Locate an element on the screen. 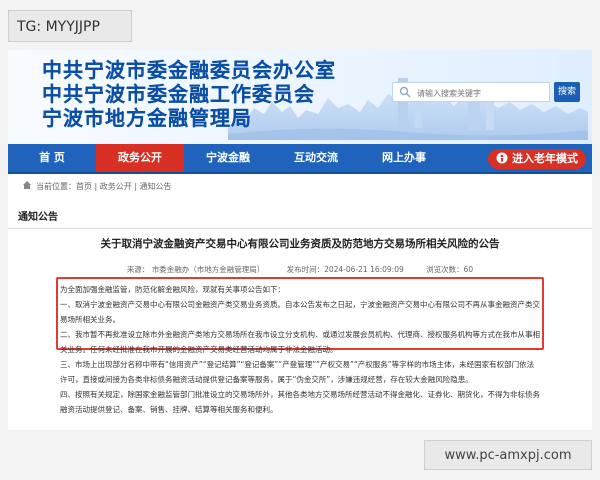 Image resolution: width=600 pixels, height=480 pixels. elder-mode-icon is located at coordinates (502, 158).